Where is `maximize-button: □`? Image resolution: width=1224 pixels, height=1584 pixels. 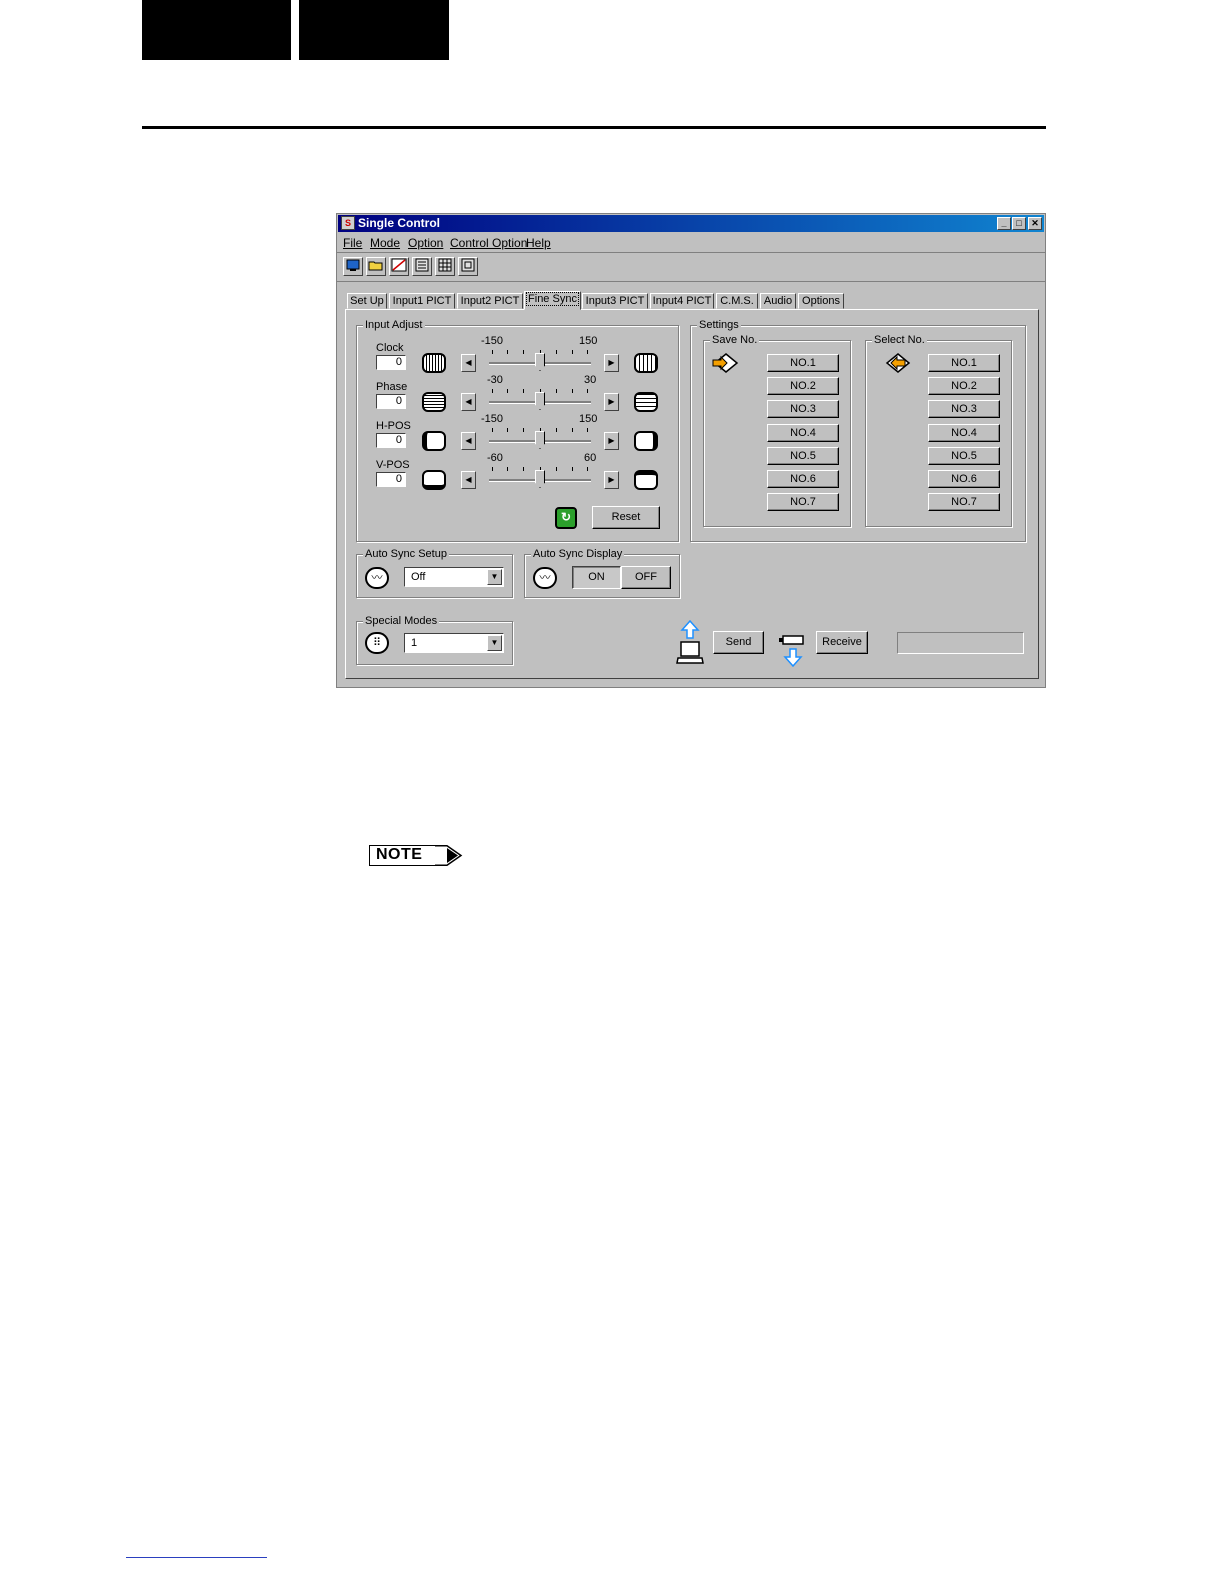 maximize-button: □ is located at coordinates (1019, 223).